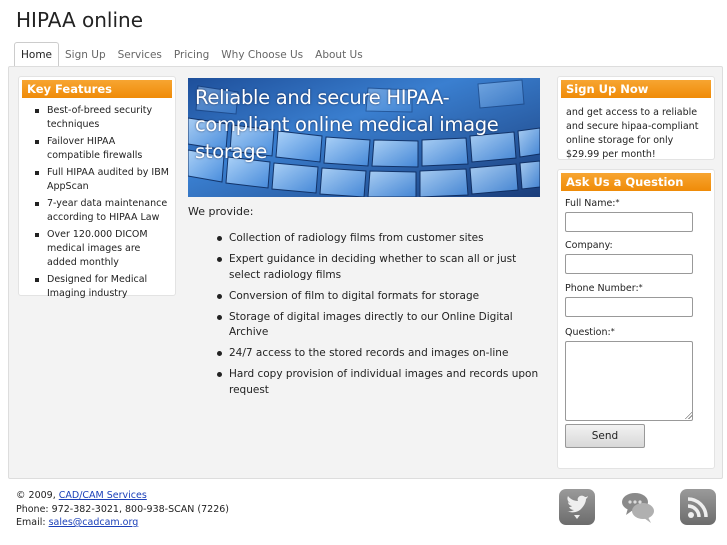  What do you see at coordinates (85, 55) in the screenshot?
I see `tab-sign-up: Sign Up` at bounding box center [85, 55].